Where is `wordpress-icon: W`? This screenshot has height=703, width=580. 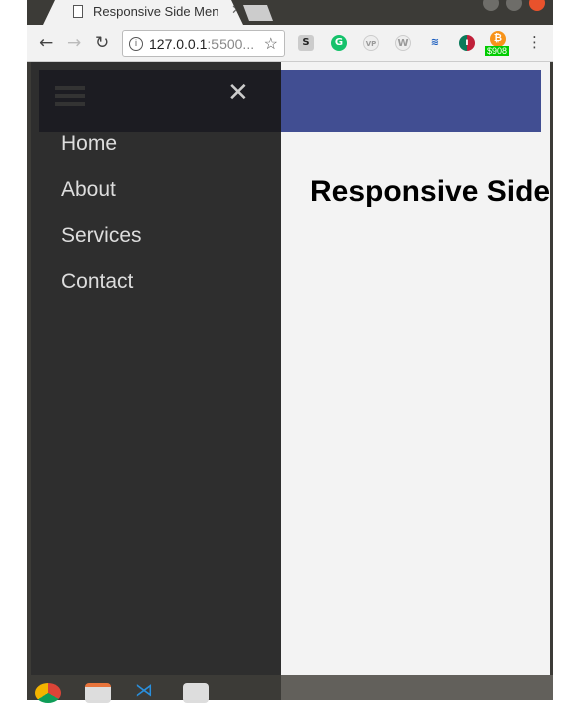
wordpress-icon: W is located at coordinates (403, 43).